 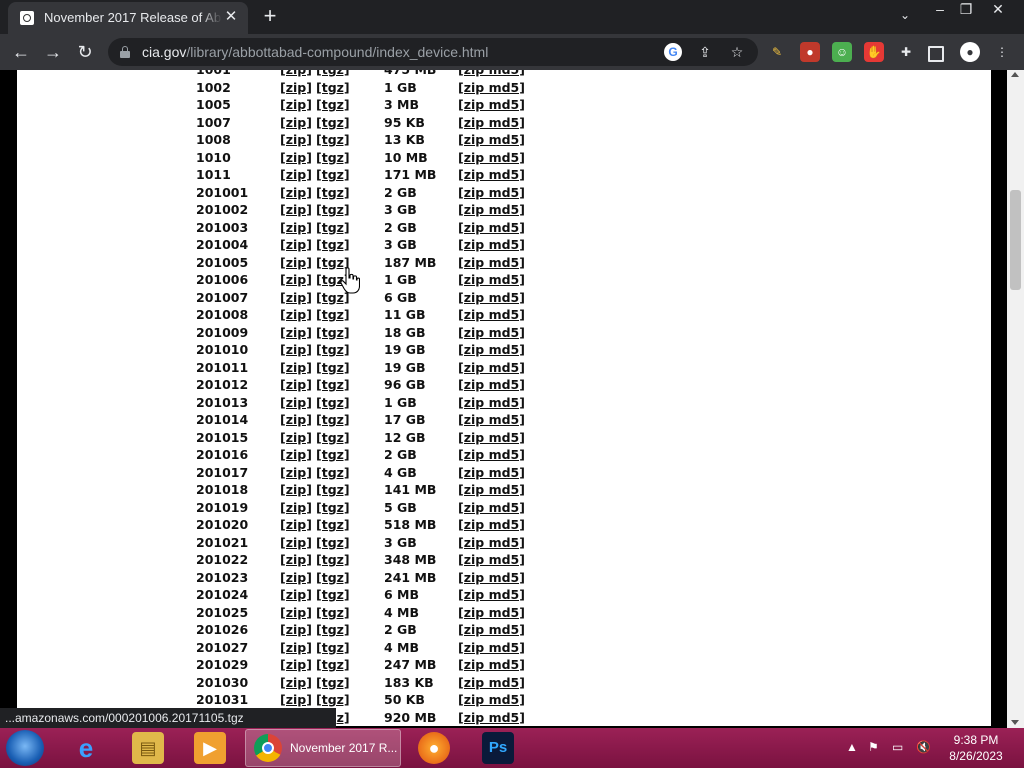 I want to click on face-extension-icon: ☺, so click(x=842, y=52).